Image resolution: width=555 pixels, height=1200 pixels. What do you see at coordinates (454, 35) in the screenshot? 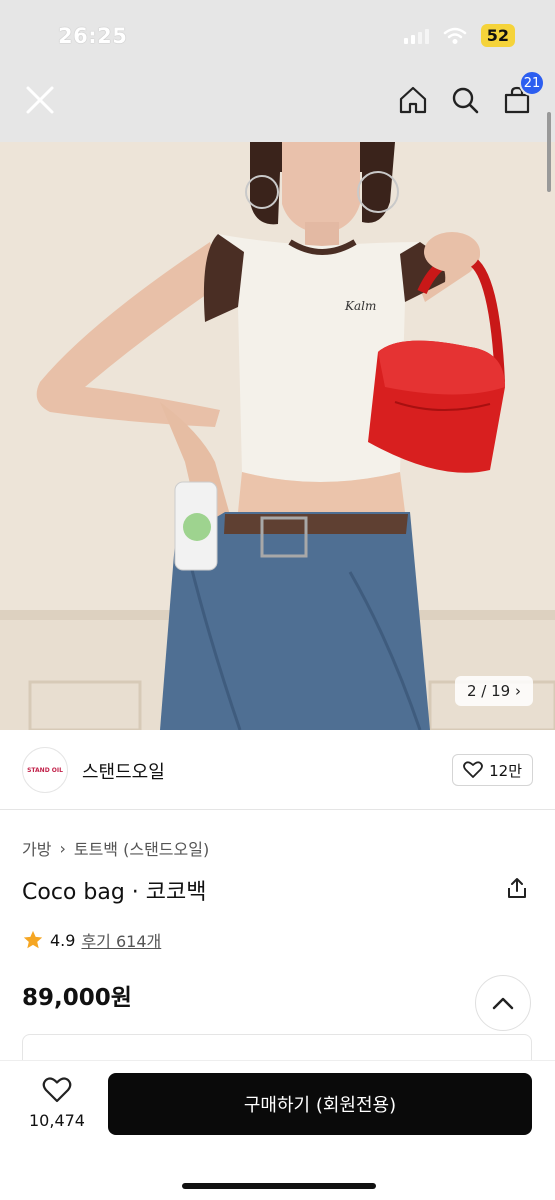
I see `wifi-icon` at bounding box center [454, 35].